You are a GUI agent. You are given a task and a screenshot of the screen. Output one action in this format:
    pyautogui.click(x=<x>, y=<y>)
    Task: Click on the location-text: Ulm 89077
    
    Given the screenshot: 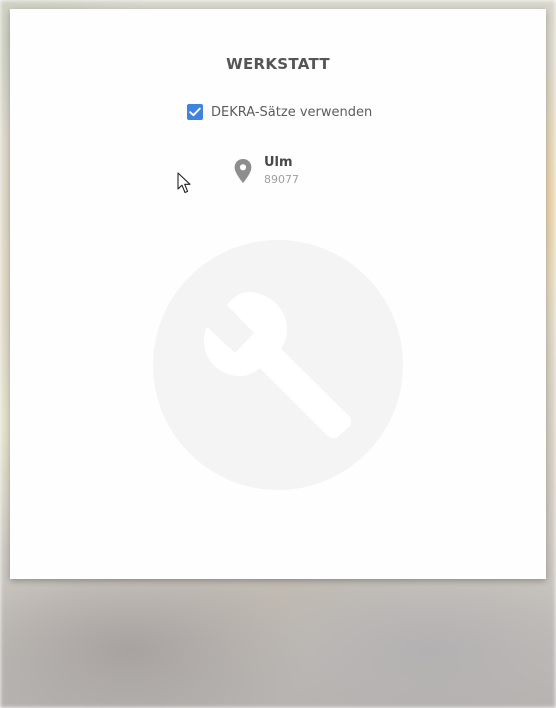 What is the action you would take?
    pyautogui.click(x=281, y=172)
    